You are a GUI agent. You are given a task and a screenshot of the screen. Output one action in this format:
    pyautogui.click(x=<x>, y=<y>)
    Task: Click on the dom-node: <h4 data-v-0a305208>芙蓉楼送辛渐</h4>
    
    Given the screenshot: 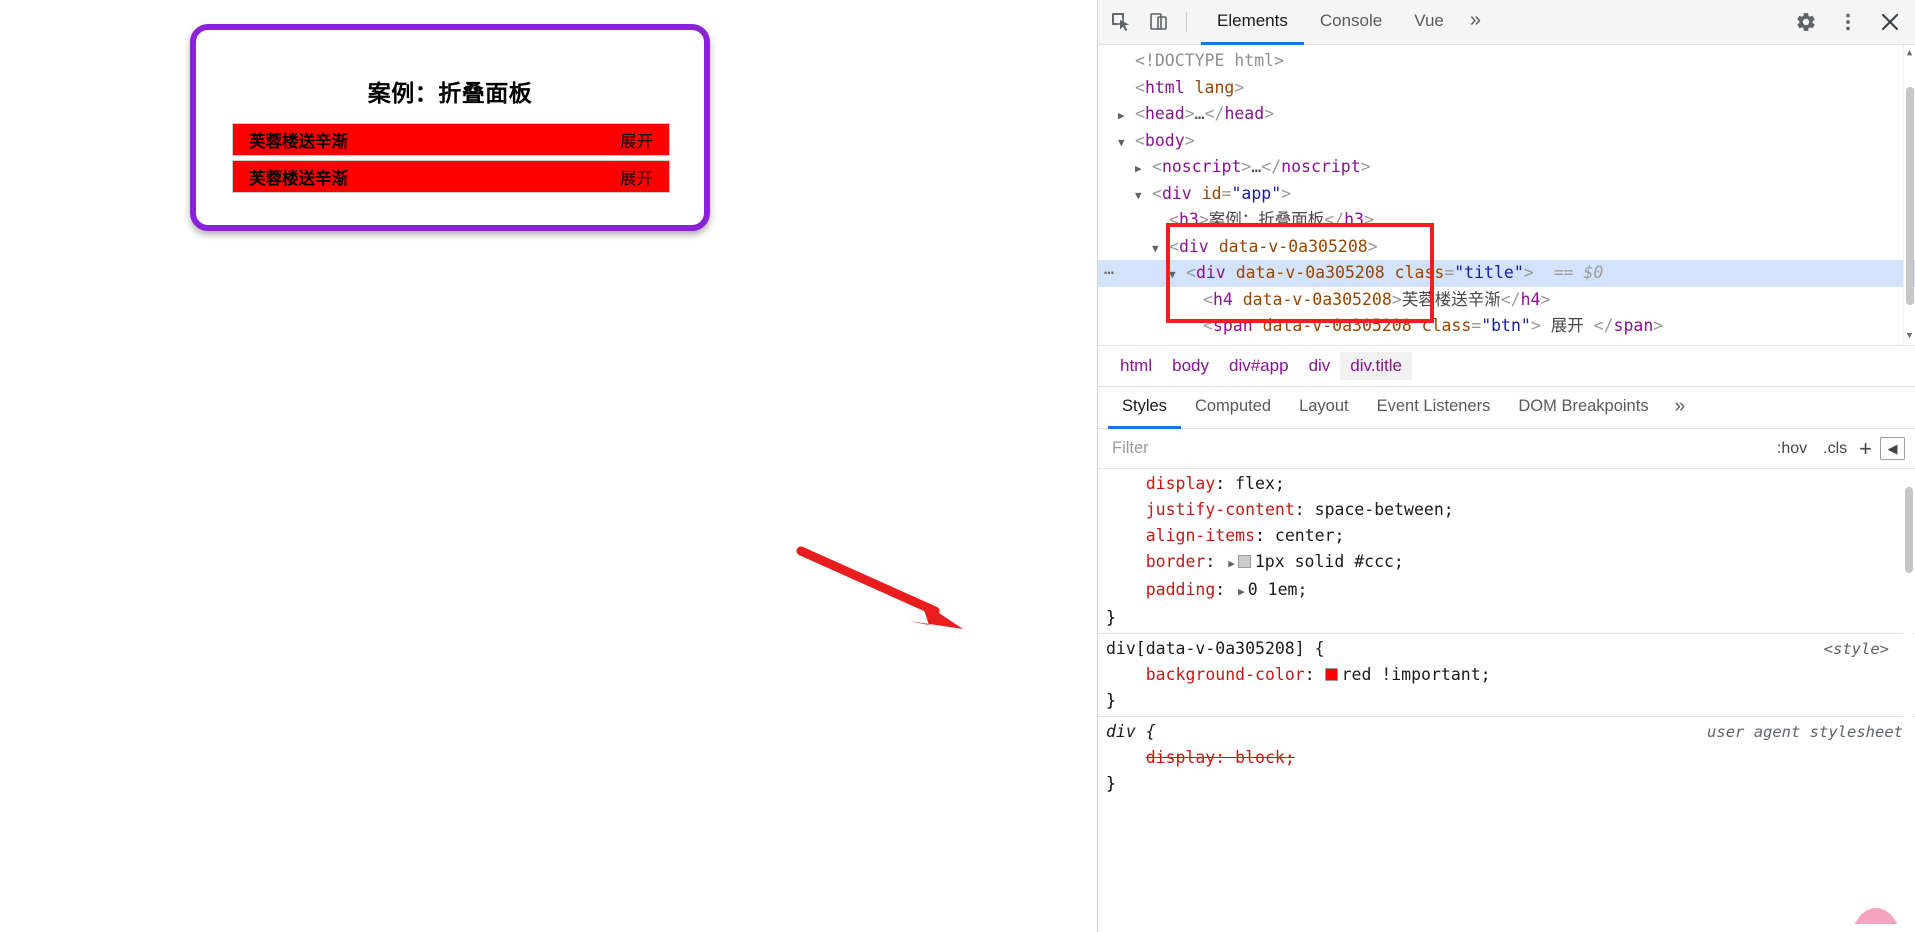 What is the action you would take?
    pyautogui.click(x=1506, y=300)
    